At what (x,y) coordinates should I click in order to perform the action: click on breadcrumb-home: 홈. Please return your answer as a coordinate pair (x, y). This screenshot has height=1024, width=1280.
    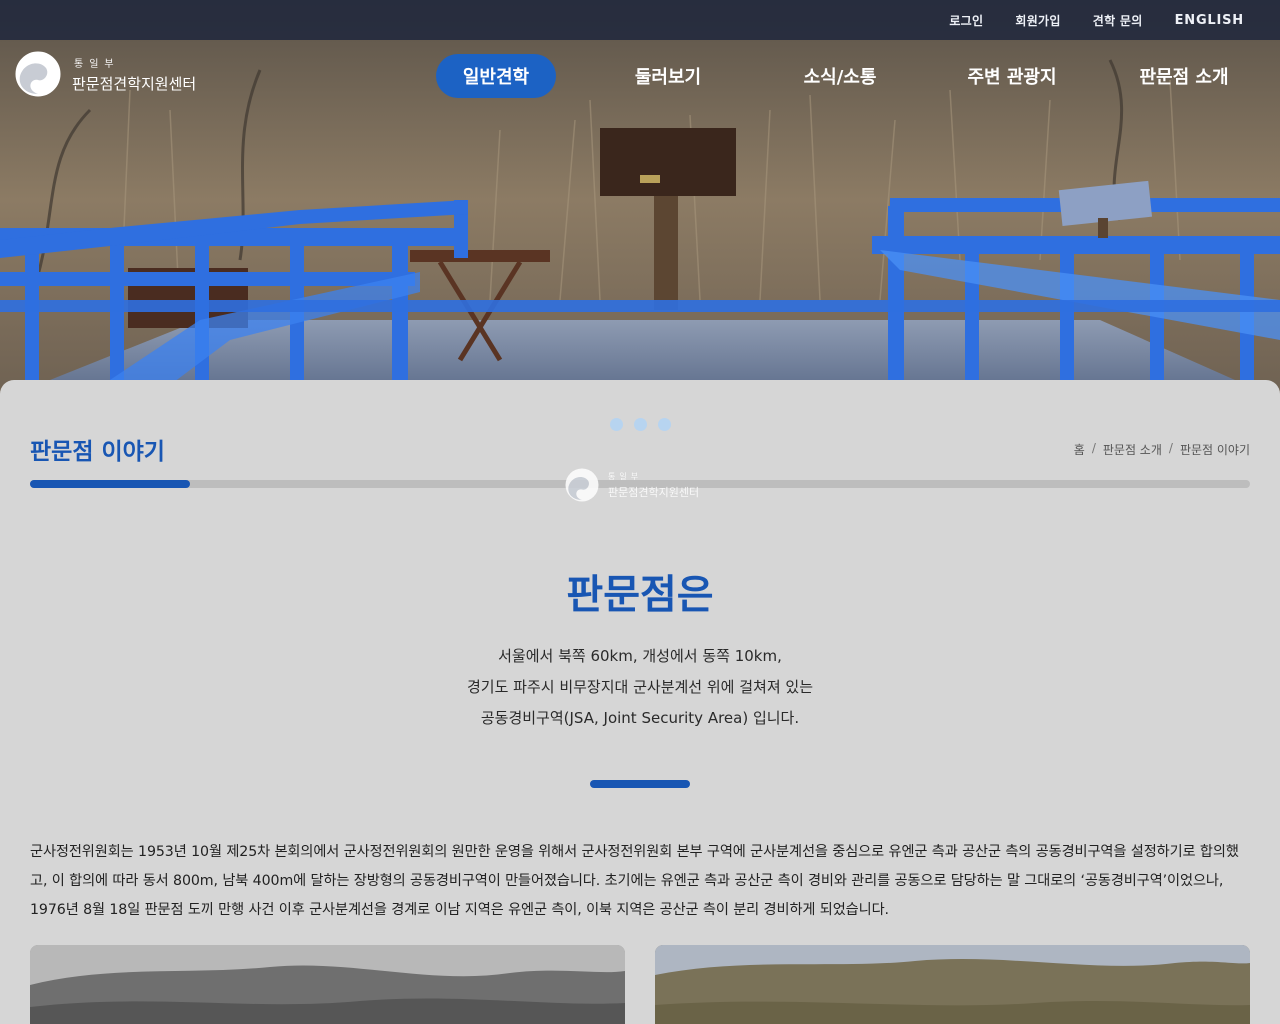
    Looking at the image, I should click on (1079, 449).